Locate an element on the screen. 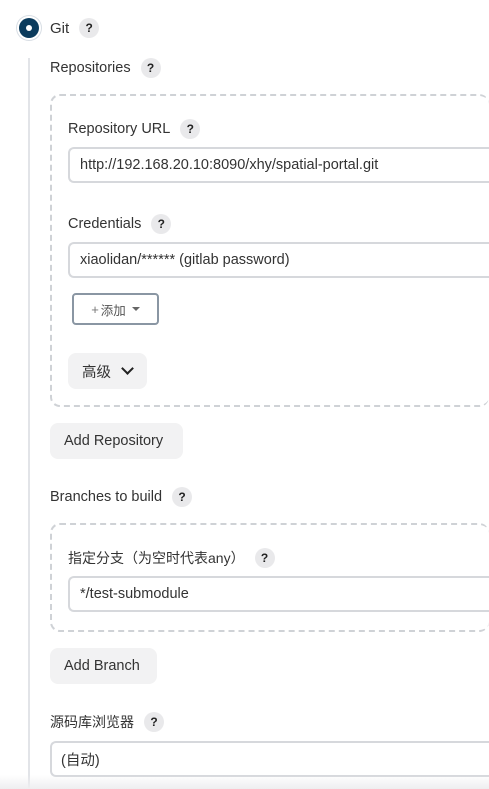 This screenshot has height=789, width=489. git-option-label: Git is located at coordinates (60, 28).